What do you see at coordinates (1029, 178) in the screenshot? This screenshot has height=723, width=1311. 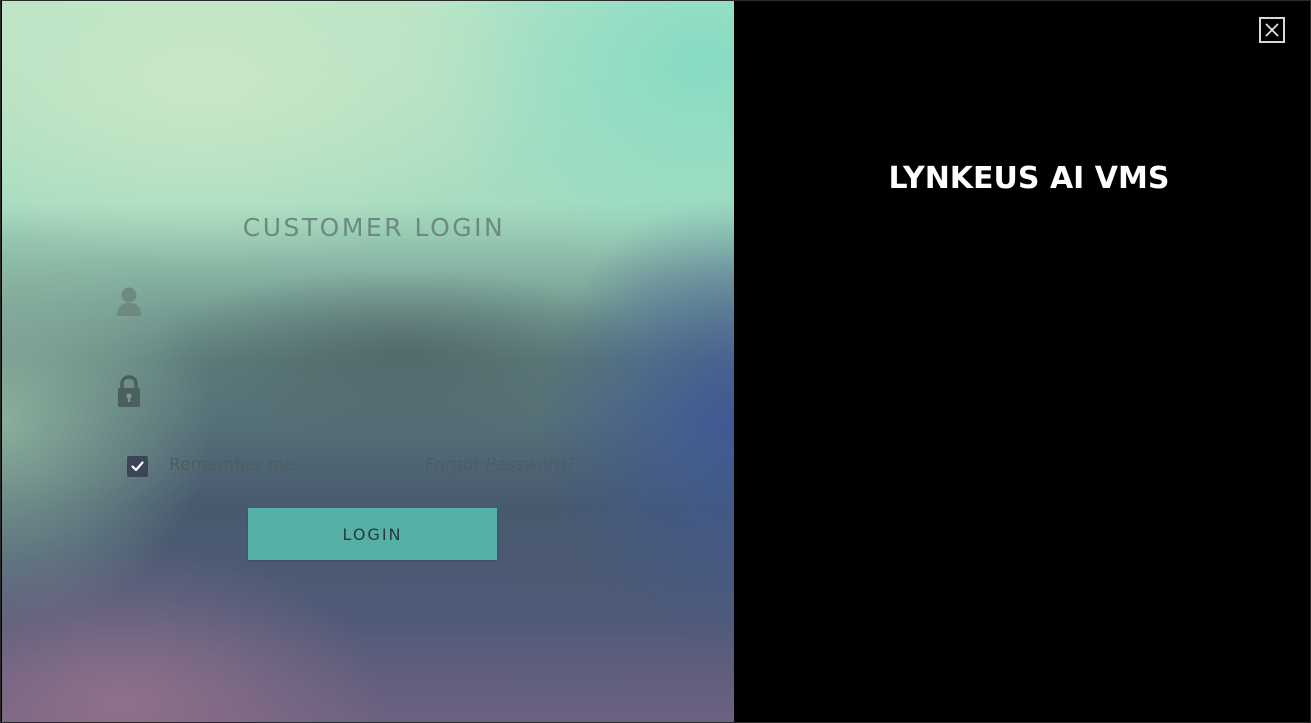 I see `brand-title: LYNKEUS AI VMS` at bounding box center [1029, 178].